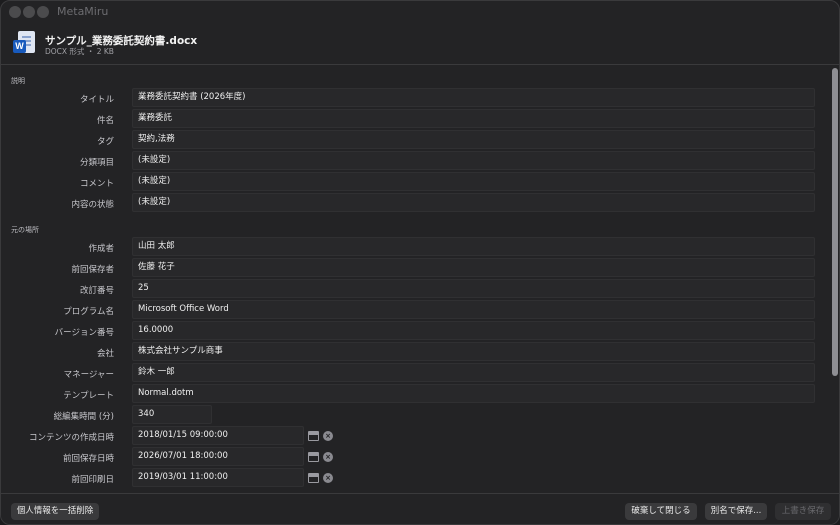 This screenshot has width=840, height=525. Describe the element at coordinates (218, 477) in the screenshot. I see `field-last-printed: 2019/03/01 11:00:00` at that location.